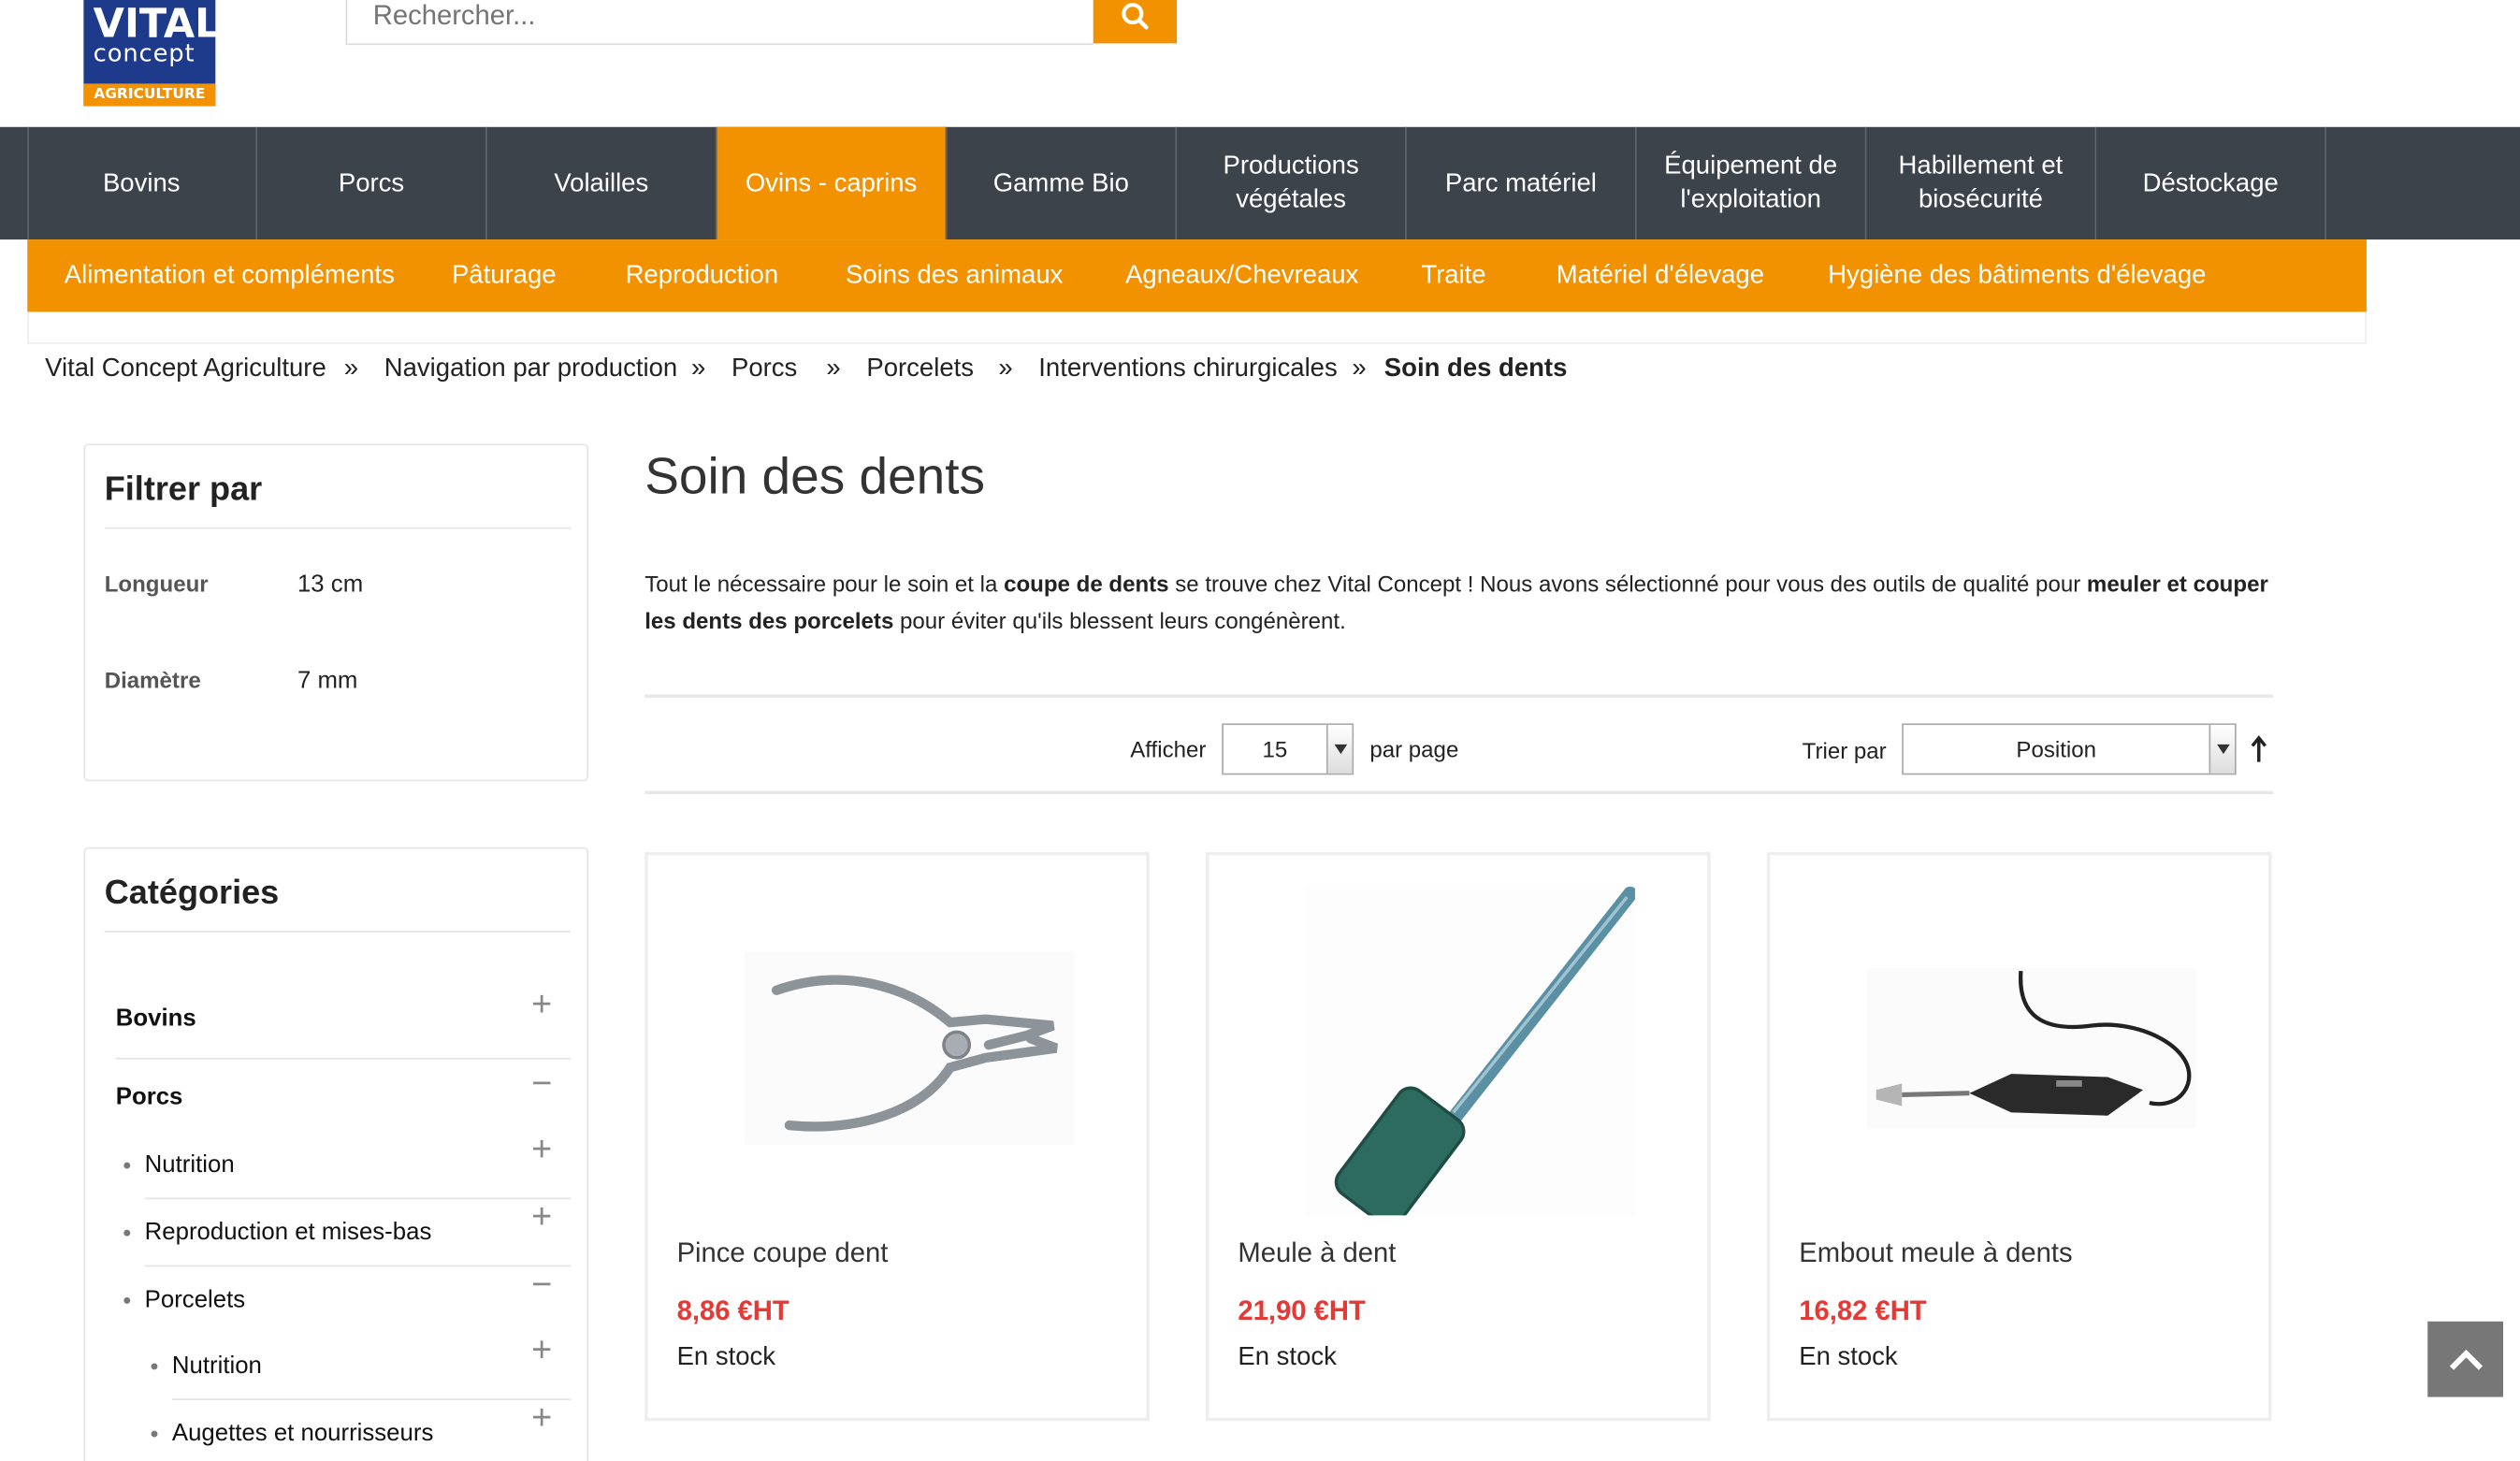 This screenshot has width=2520, height=1461. What do you see at coordinates (288, 1232) in the screenshot?
I see `category-reproduction: Reproduction et mises-bas` at bounding box center [288, 1232].